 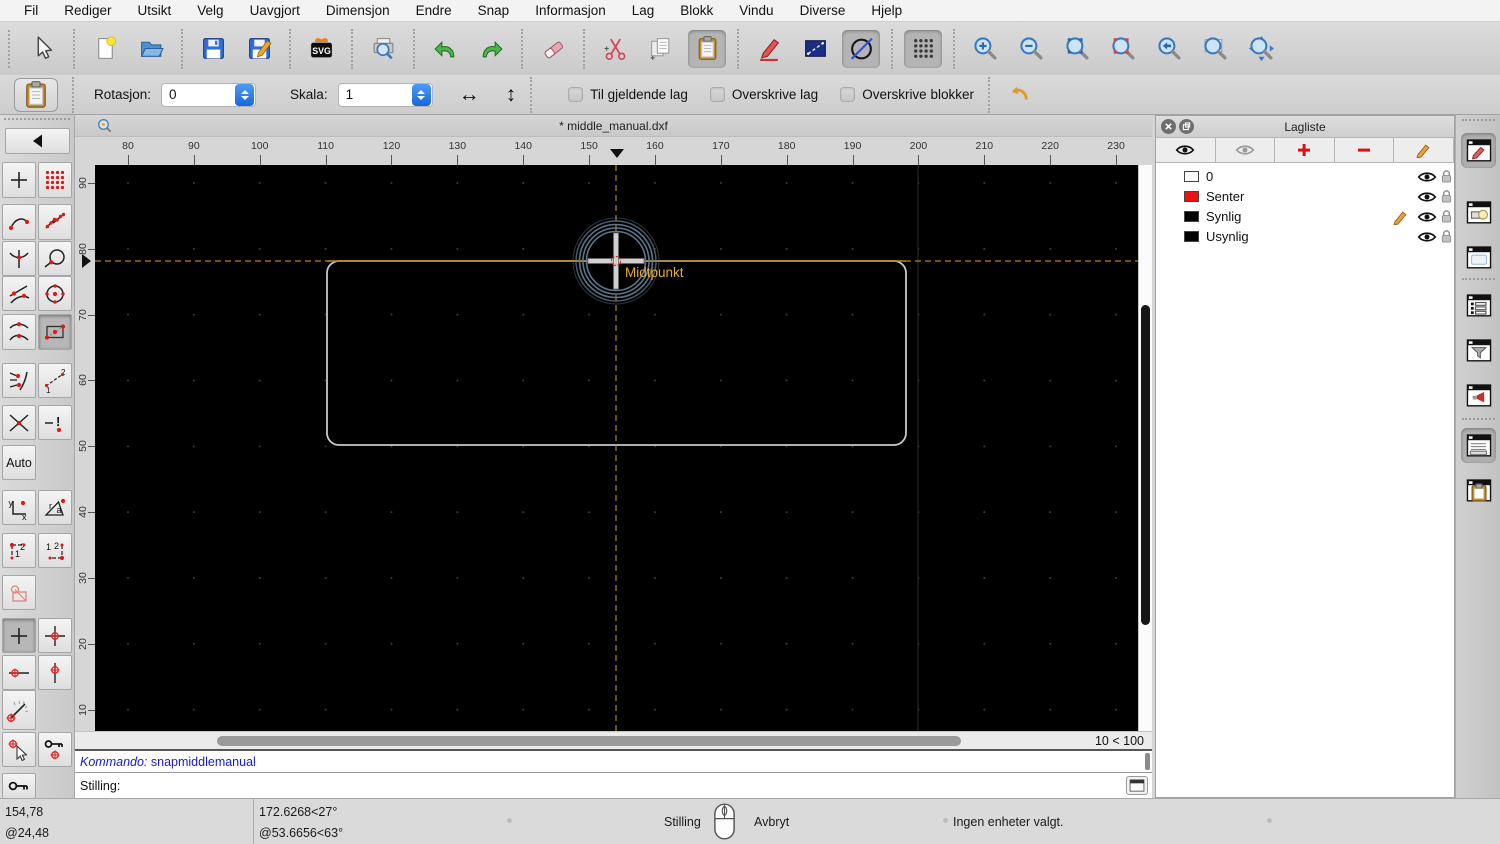 What do you see at coordinates (1123, 49) in the screenshot?
I see `zoom-previous-icon` at bounding box center [1123, 49].